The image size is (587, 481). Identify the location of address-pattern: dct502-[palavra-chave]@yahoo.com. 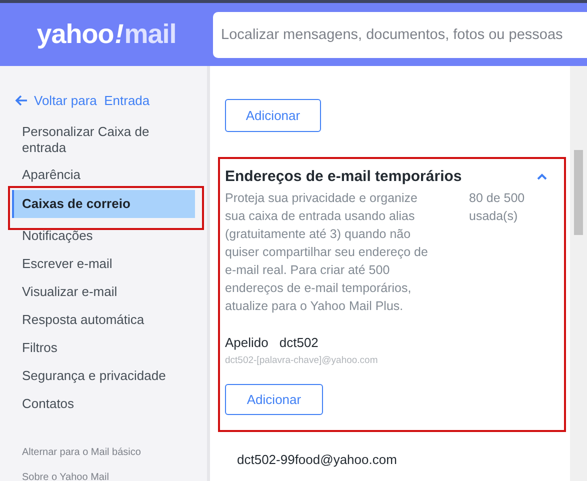
(302, 360).